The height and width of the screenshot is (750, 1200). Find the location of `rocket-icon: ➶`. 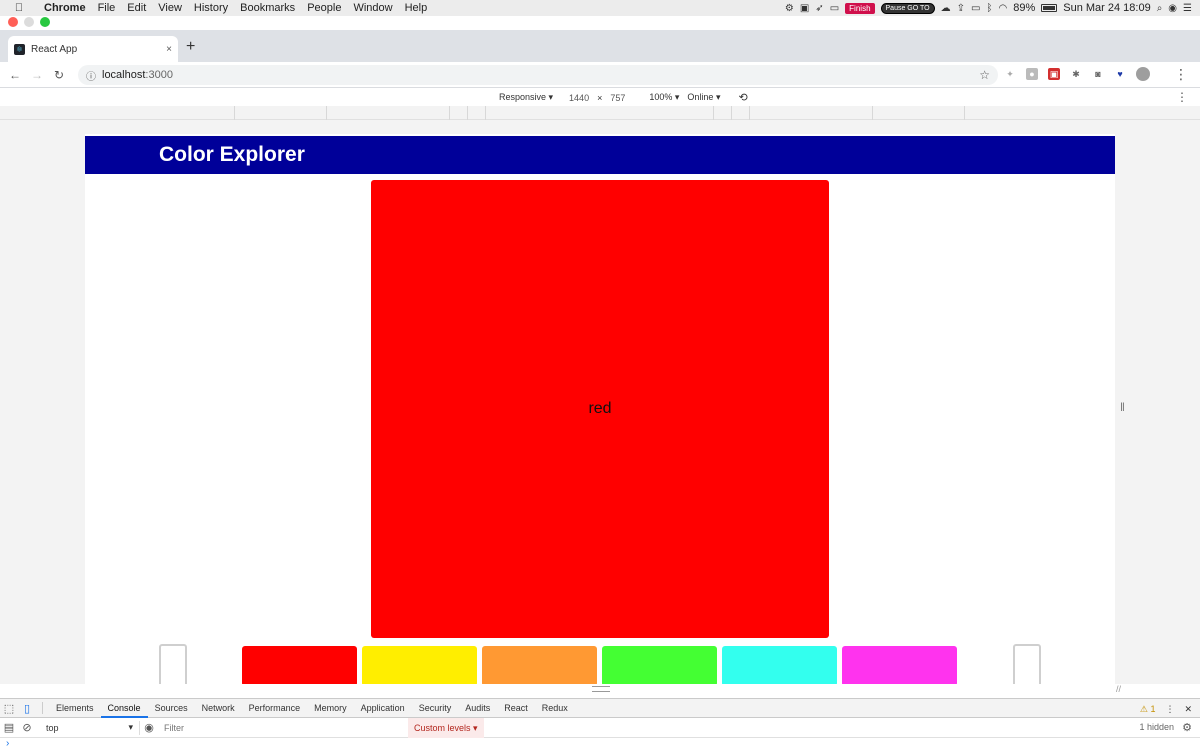

rocket-icon: ➶ is located at coordinates (819, 8).